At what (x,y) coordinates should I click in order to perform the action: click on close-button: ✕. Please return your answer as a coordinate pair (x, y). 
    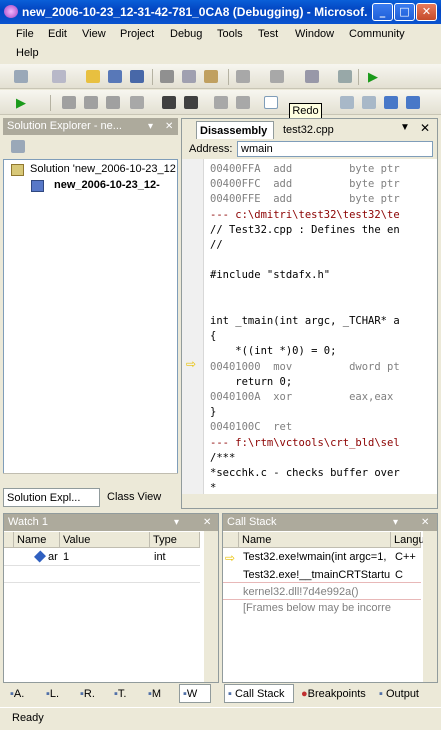
    Looking at the image, I should click on (426, 12).